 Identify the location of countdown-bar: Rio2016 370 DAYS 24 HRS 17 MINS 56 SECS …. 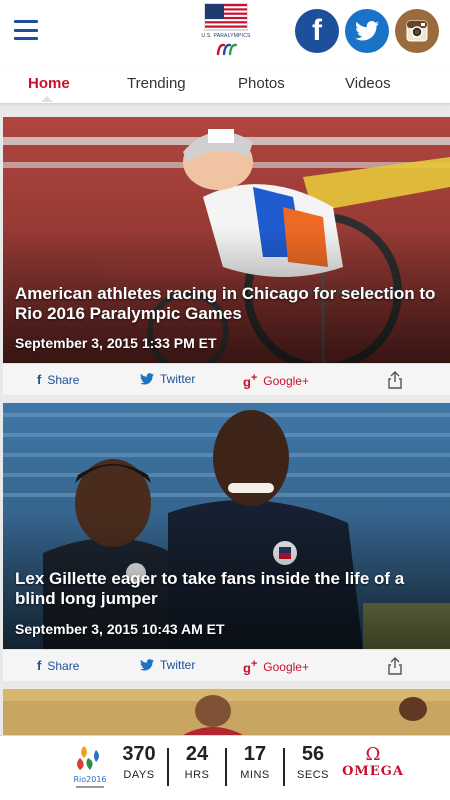
(225, 767).